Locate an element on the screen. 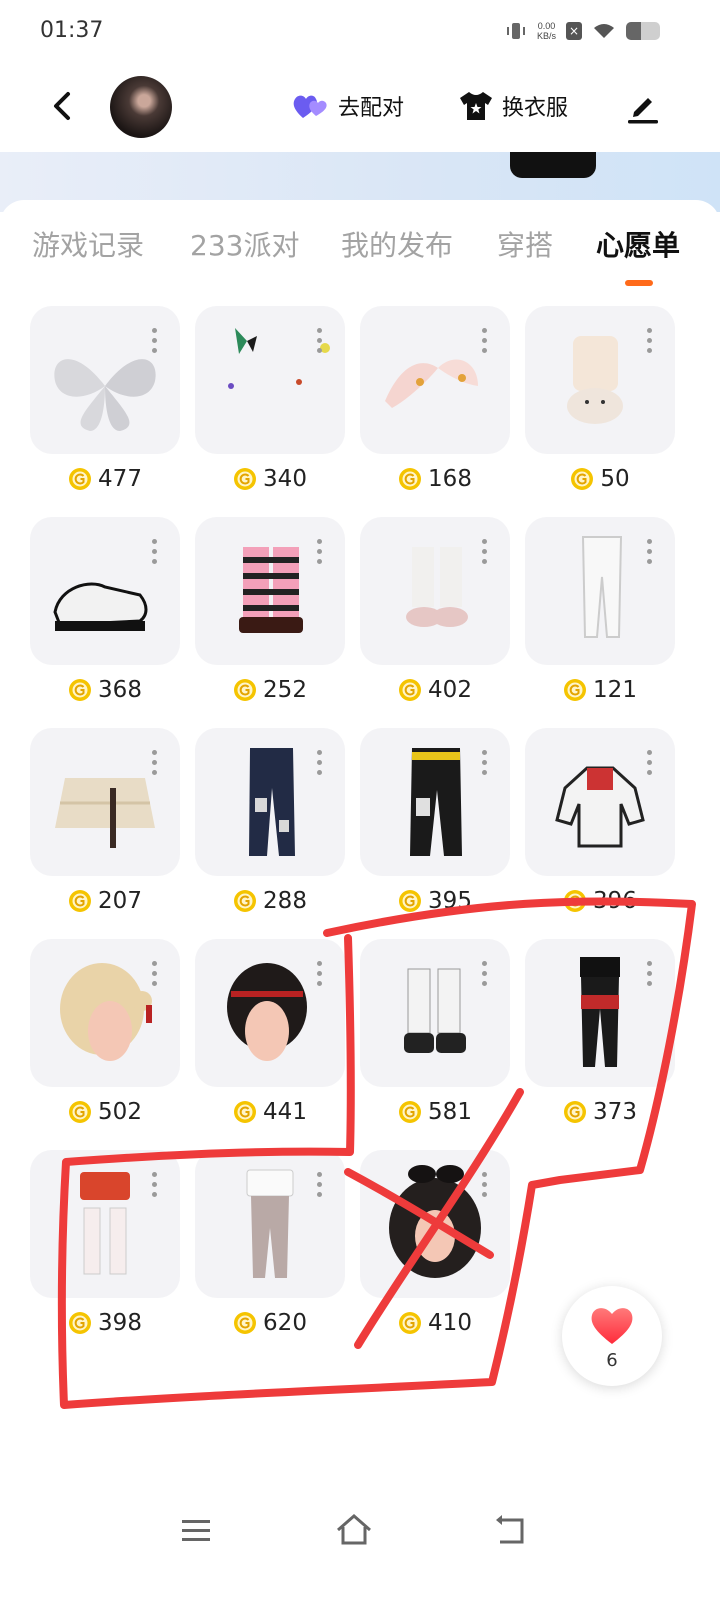  item-price: 368 is located at coordinates (105, 690).